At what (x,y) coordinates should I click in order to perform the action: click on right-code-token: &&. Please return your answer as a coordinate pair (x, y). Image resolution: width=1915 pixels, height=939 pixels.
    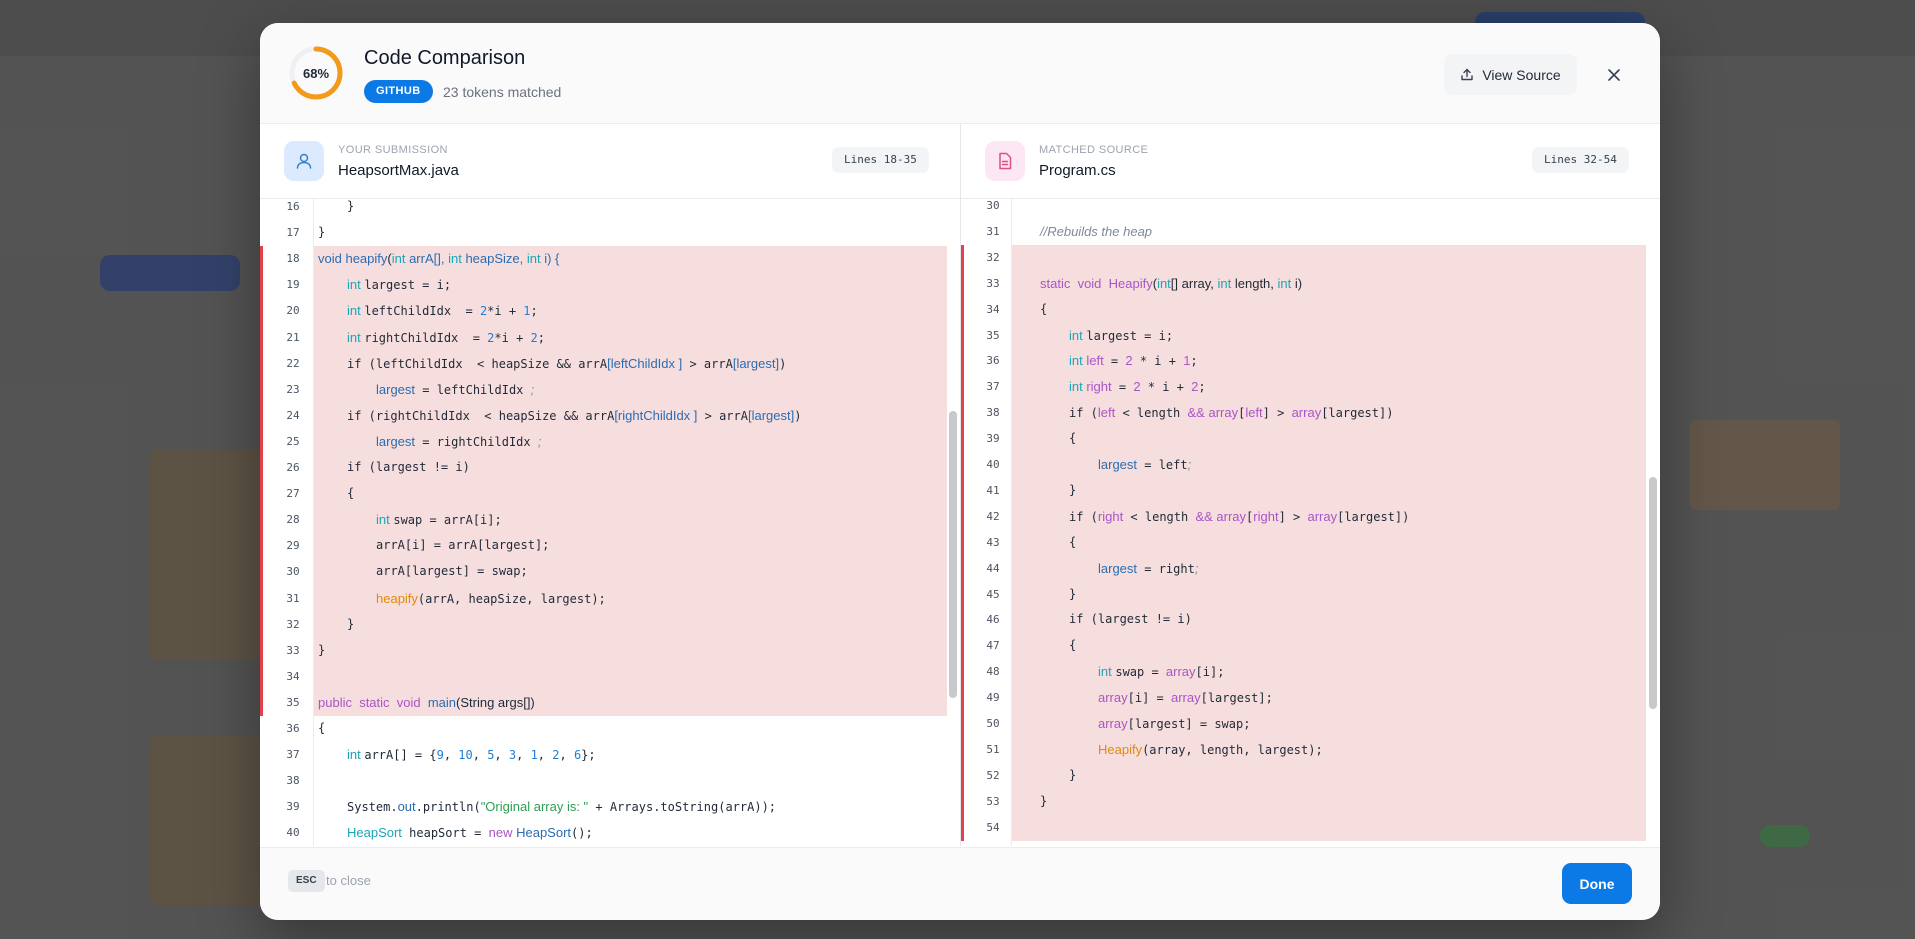
    Looking at the image, I should click on (1206, 516).